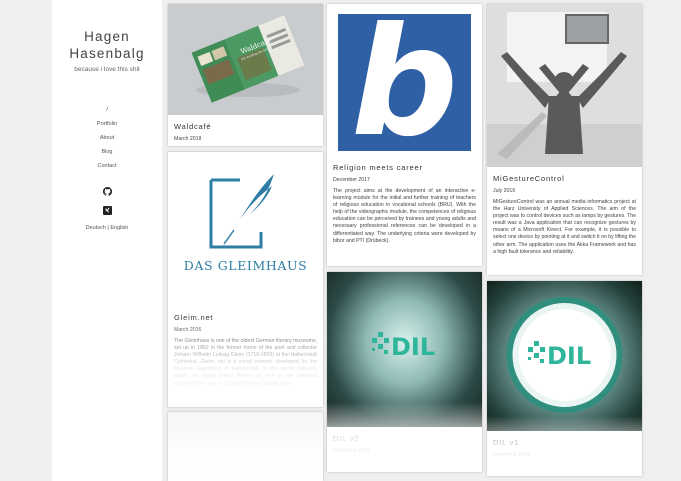  Describe the element at coordinates (351, 180) in the screenshot. I see `card-date: December 2017` at that location.